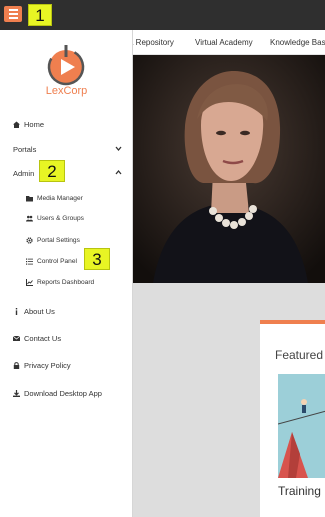 This screenshot has height=517, width=325. What do you see at coordinates (29, 240) in the screenshot?
I see `gear-icon` at bounding box center [29, 240].